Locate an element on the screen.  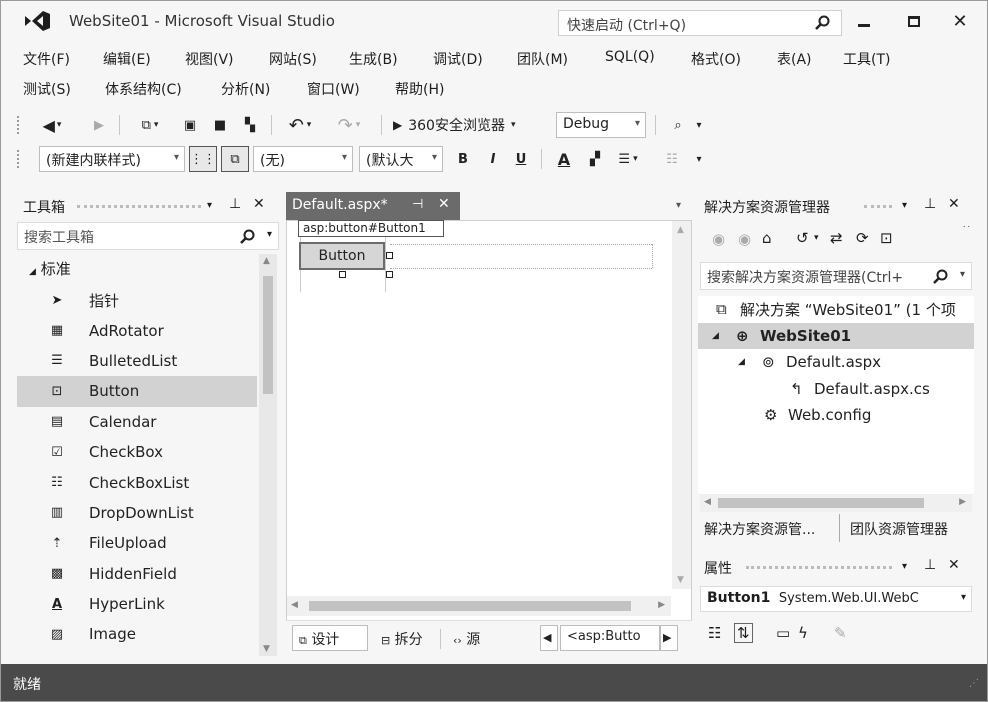
tab-close-icon: ✕ is located at coordinates (444, 204).